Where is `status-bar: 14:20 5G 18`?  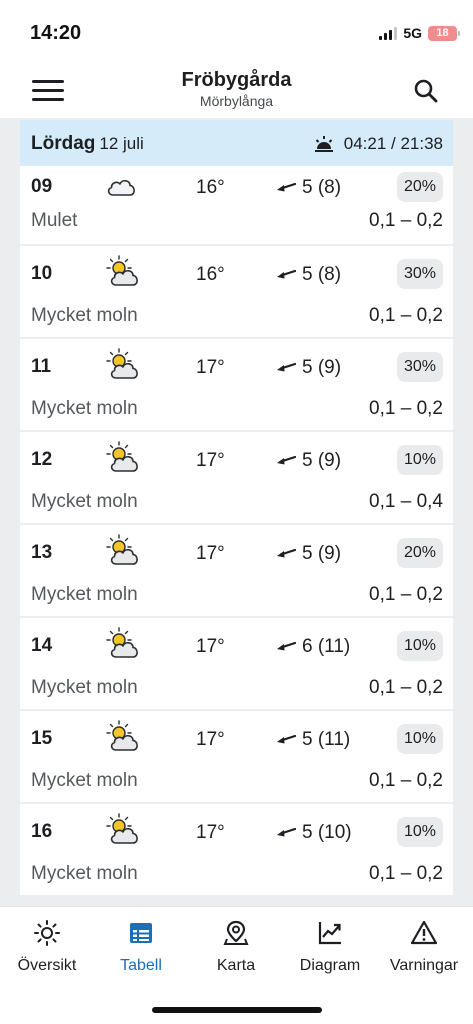
status-bar: 14:20 5G 18 is located at coordinates (236, 31).